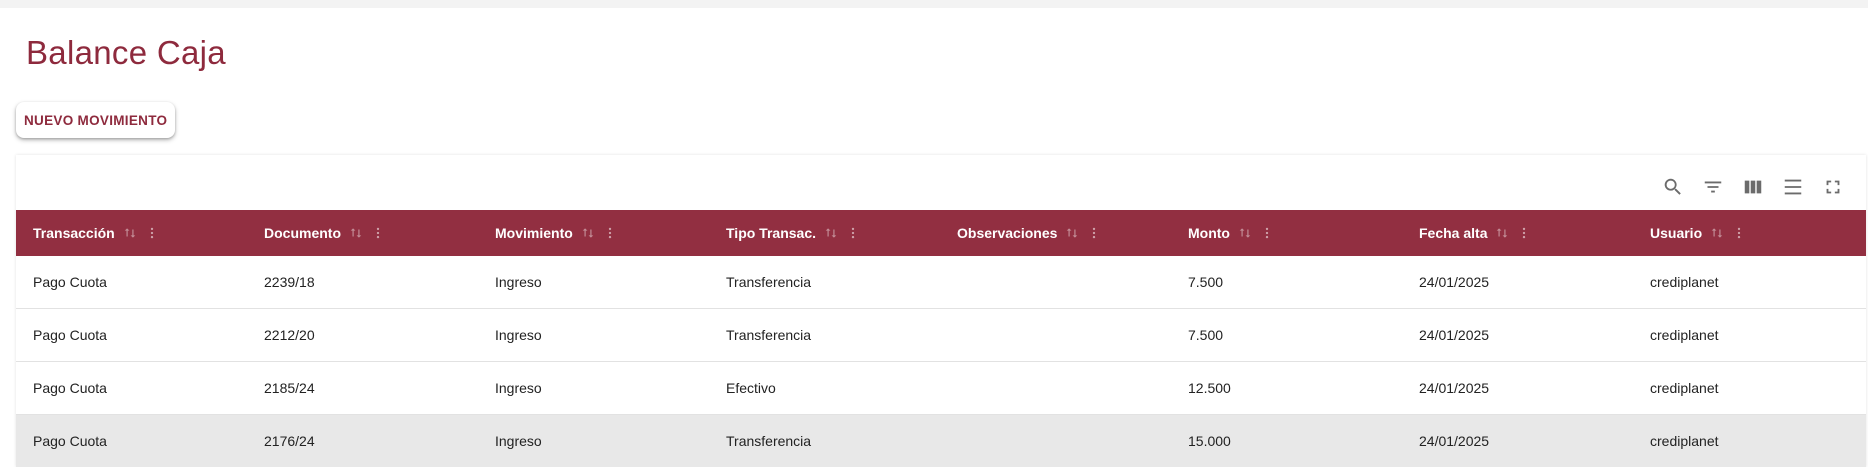  What do you see at coordinates (1793, 187) in the screenshot?
I see `density-icon` at bounding box center [1793, 187].